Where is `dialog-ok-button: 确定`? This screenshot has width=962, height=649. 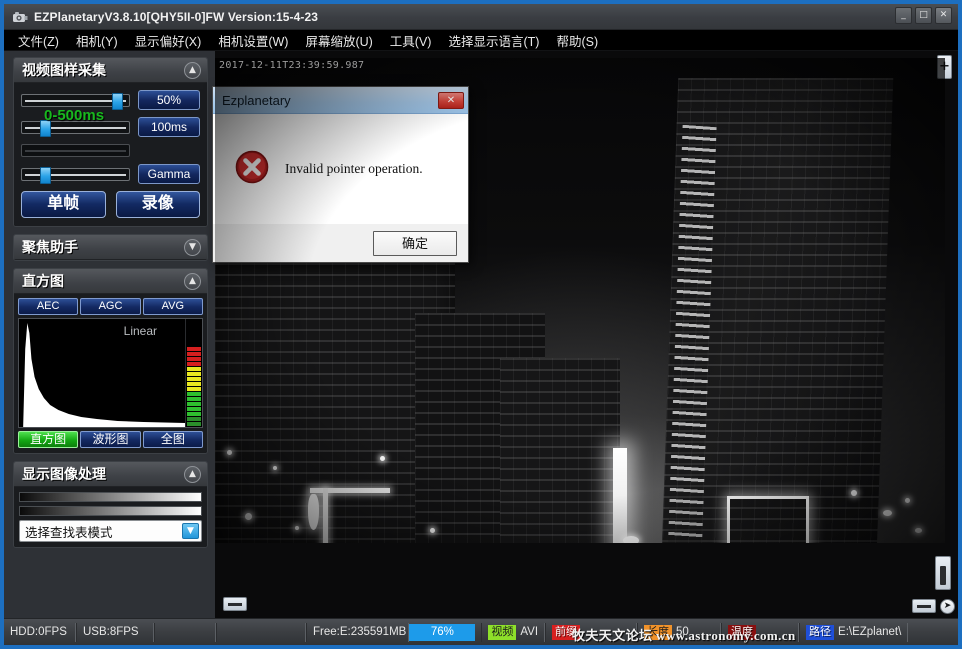 dialog-ok-button: 确定 is located at coordinates (415, 243).